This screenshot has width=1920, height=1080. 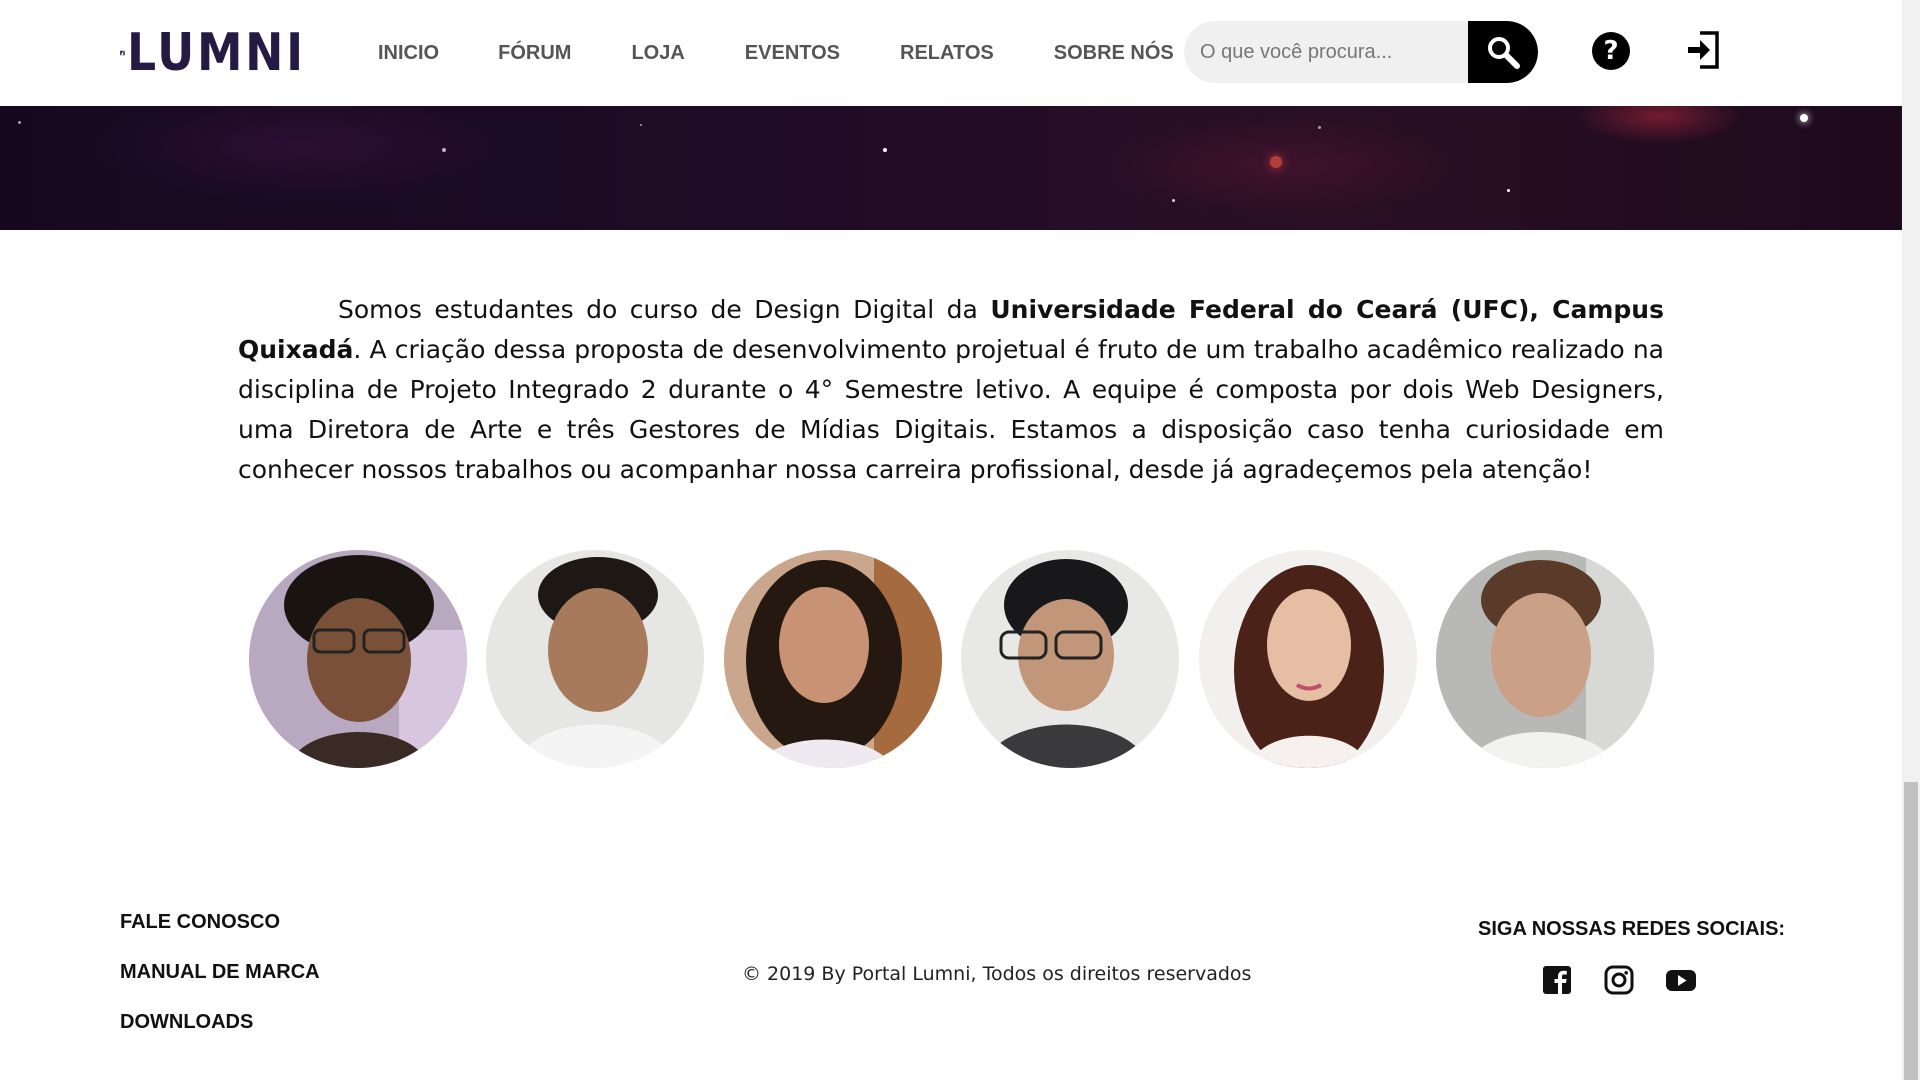 I want to click on logo-wordmark: LUMNI, so click(x=216, y=53).